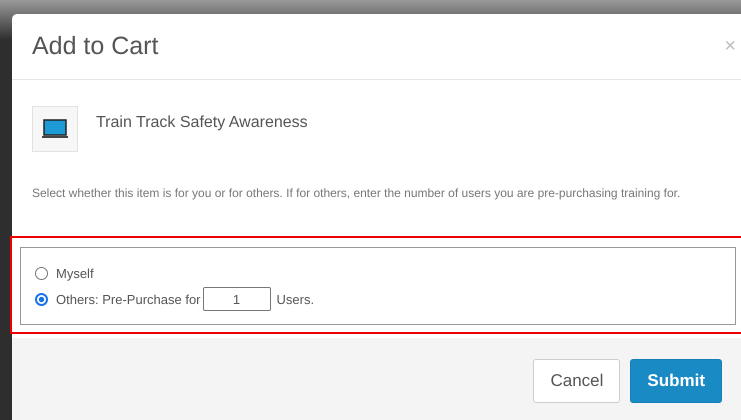 The image size is (741, 420). What do you see at coordinates (576, 381) in the screenshot?
I see `cancel-button: Cancel` at bounding box center [576, 381].